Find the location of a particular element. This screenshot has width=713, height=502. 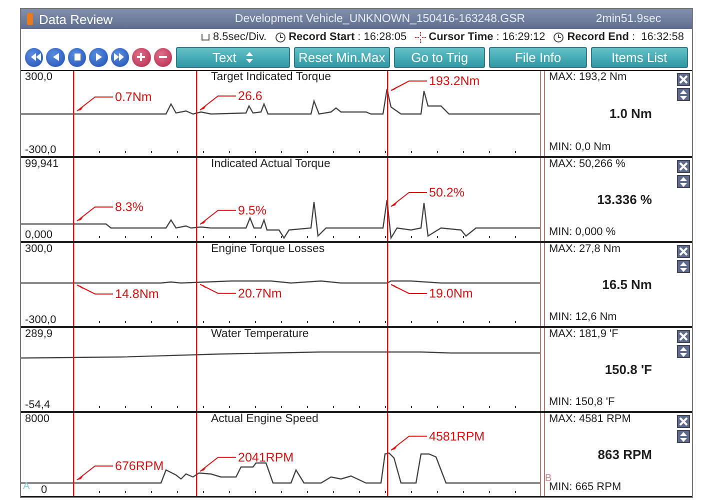

cursor-value: 4581RPM is located at coordinates (457, 436).